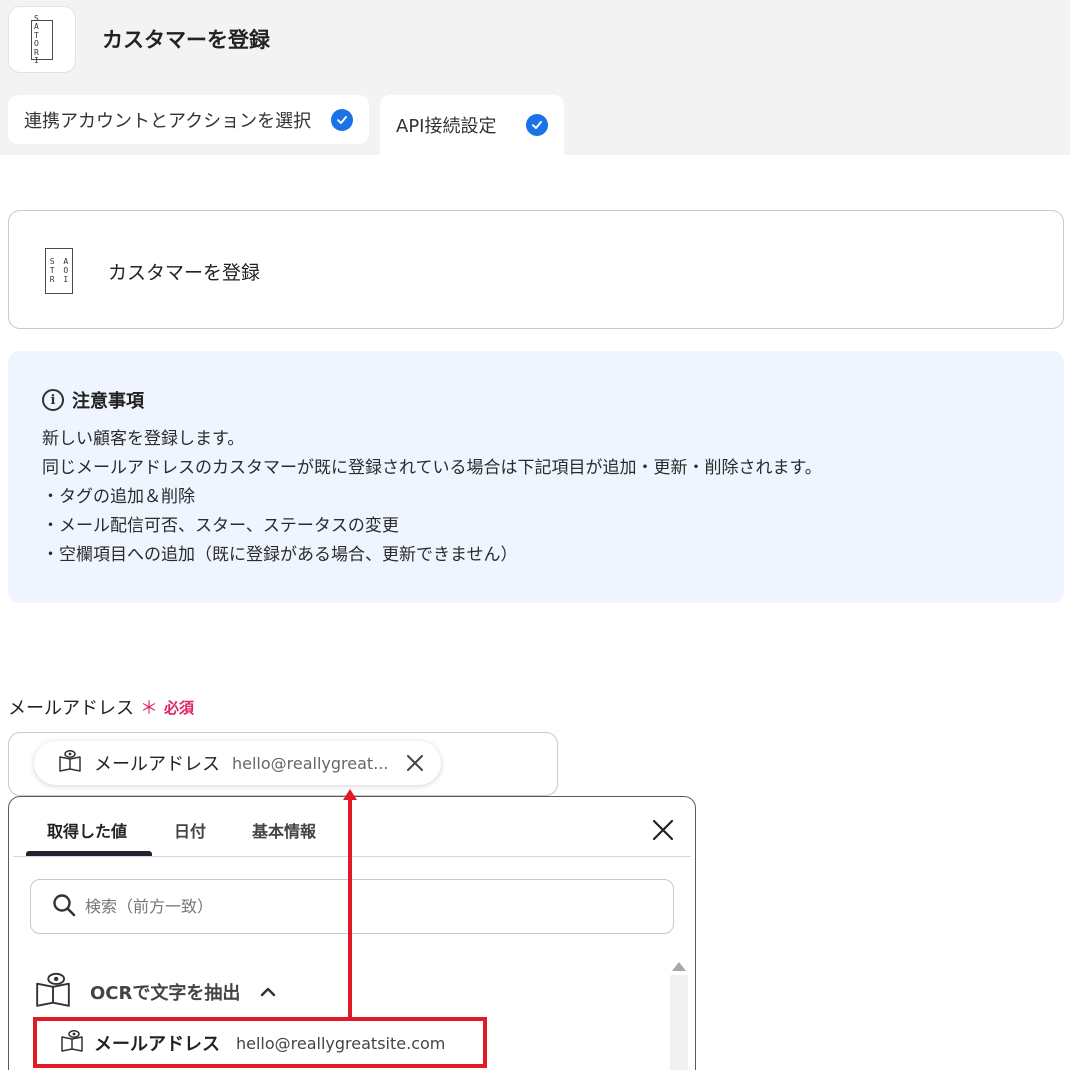 This screenshot has width=1070, height=1070. I want to click on email-field-label: メールアドレス ＊ 必須, so click(101, 707).